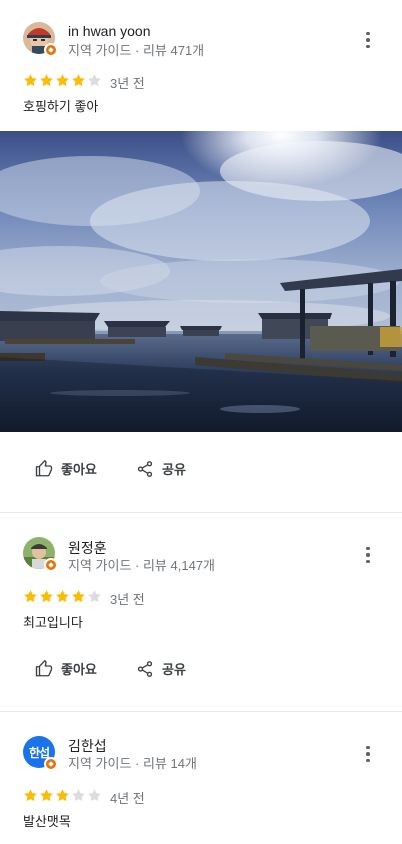  What do you see at coordinates (136, 50) in the screenshot?
I see `reviewer-meta: 지역 가이드 · 리뷰 471개` at bounding box center [136, 50].